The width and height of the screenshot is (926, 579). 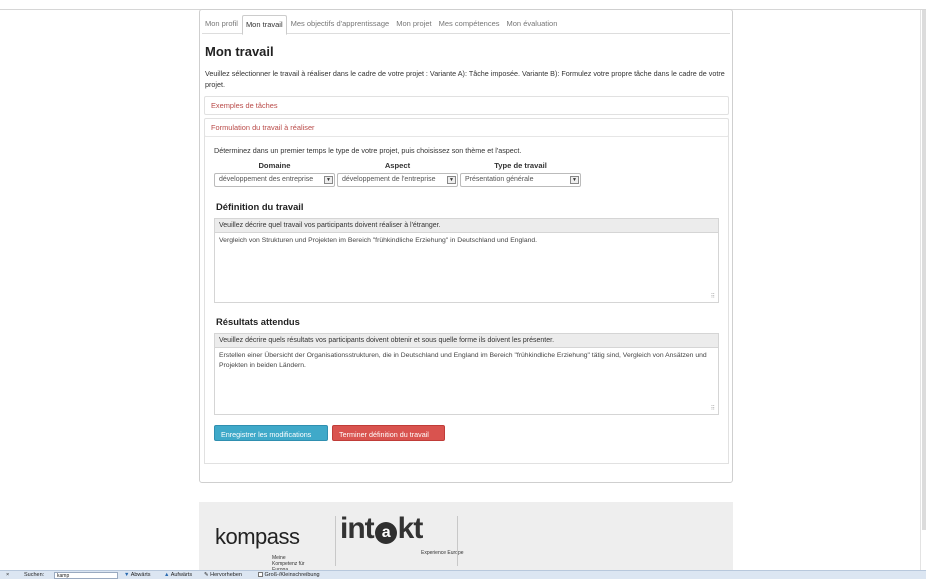 I want to click on find-next-button: ▼ Abwärts, so click(x=137, y=575).